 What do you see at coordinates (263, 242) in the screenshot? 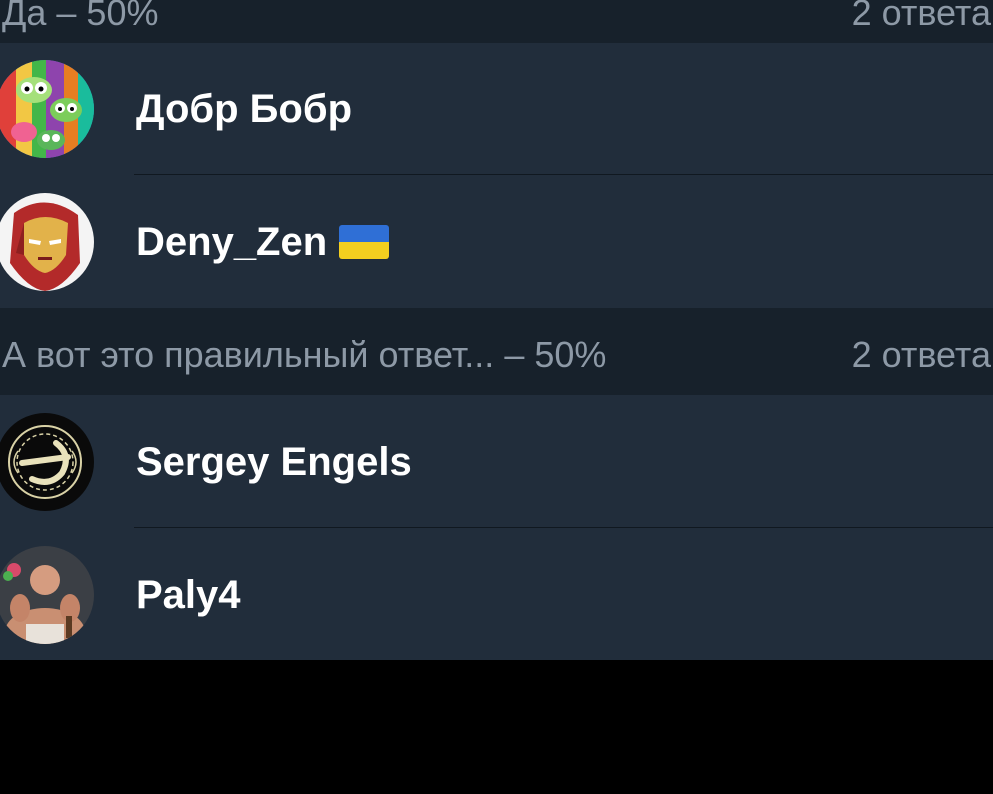
I see `voter-name: Deny_Zen` at bounding box center [263, 242].